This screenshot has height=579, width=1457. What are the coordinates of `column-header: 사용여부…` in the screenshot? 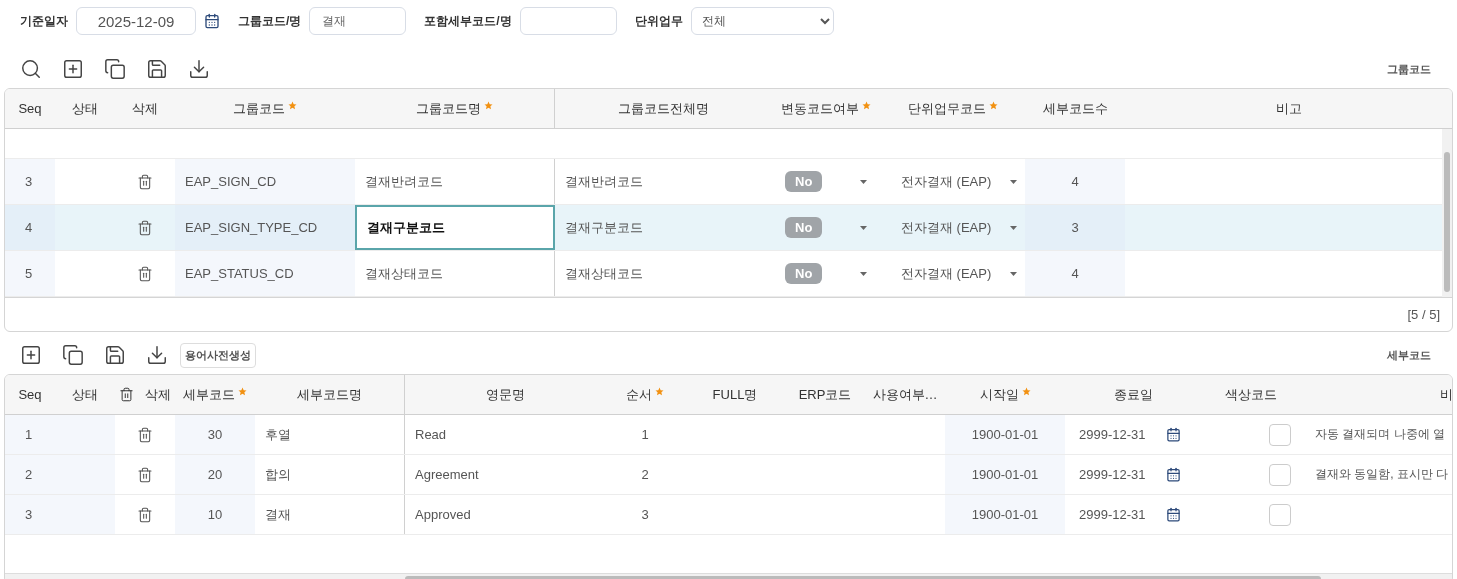 It's located at (905, 394).